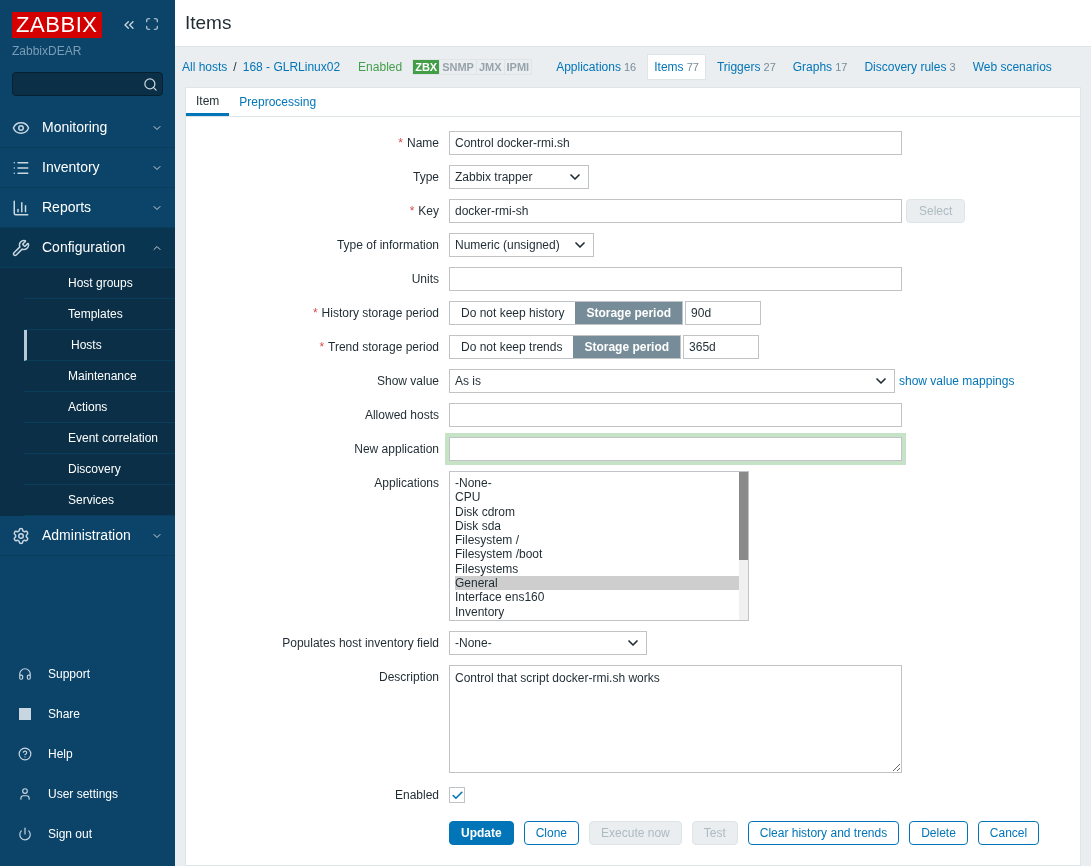  What do you see at coordinates (87, 794) in the screenshot?
I see `footer-item: User settings` at bounding box center [87, 794].